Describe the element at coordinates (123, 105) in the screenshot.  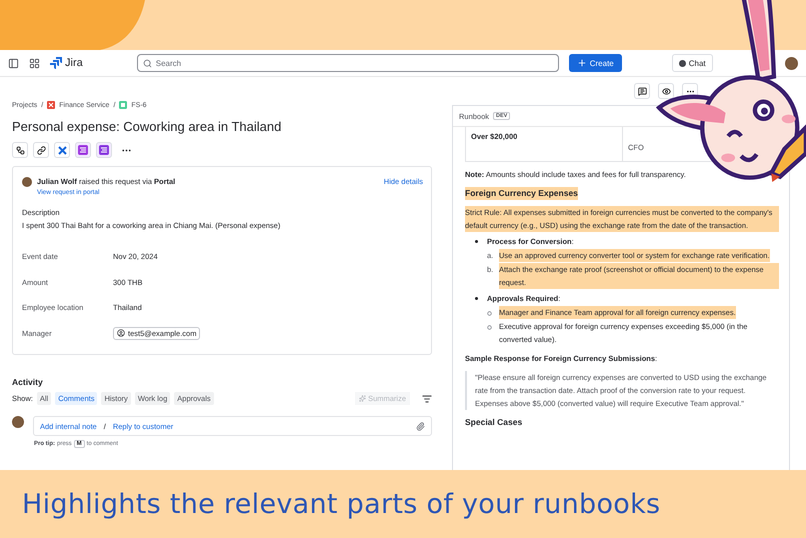
I see `issue-type-icon` at that location.